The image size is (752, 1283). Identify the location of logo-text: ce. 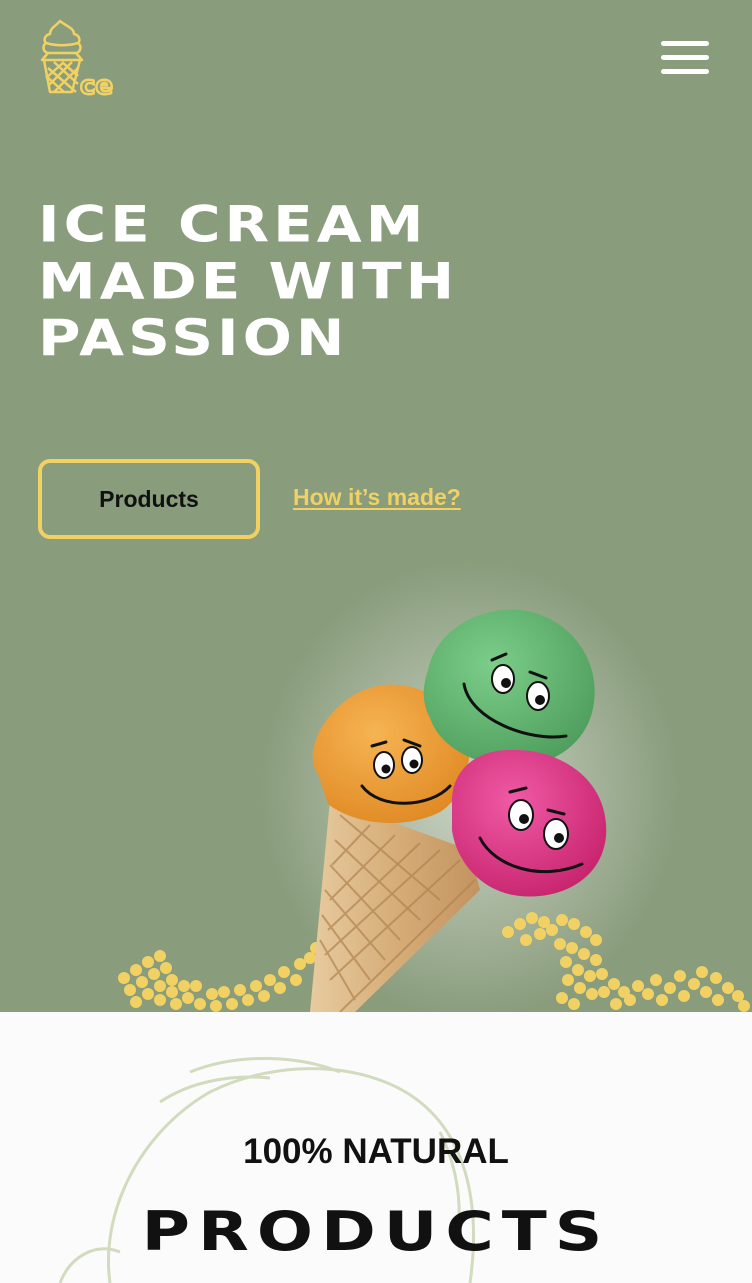
(96, 85).